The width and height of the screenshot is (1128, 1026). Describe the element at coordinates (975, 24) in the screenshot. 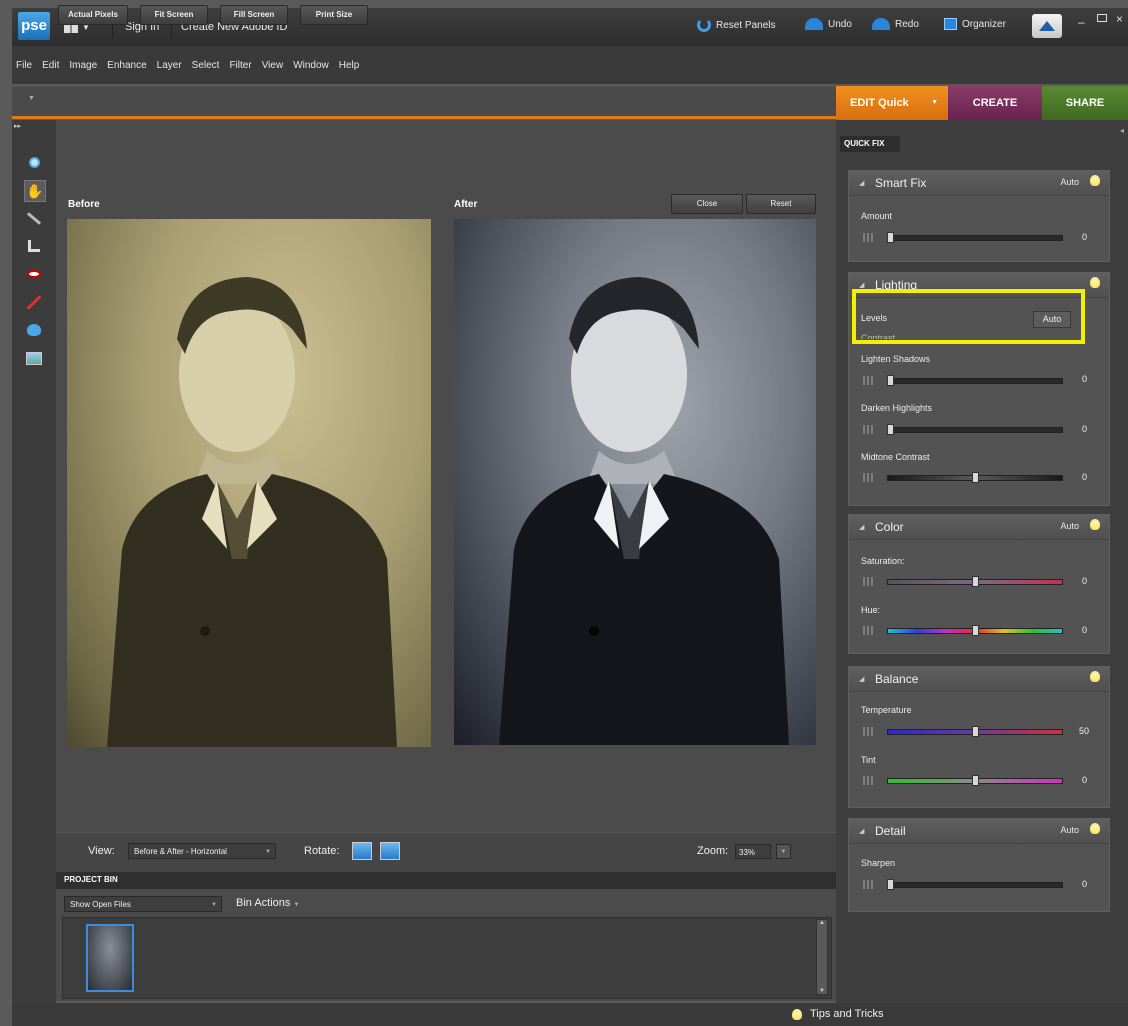

I see `organizer-button: Organizer` at that location.